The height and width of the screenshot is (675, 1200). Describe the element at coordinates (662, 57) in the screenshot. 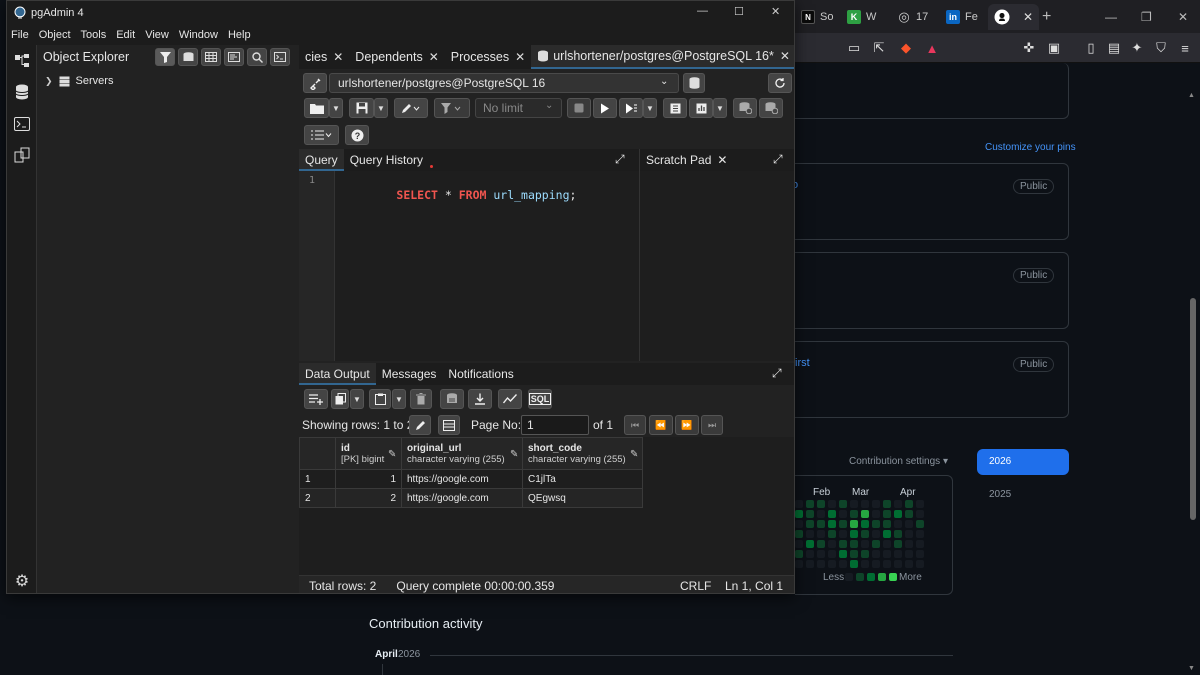

I see `tab-query-tool: urlshortener/postgres@PostgreSQL 16* ✕` at that location.